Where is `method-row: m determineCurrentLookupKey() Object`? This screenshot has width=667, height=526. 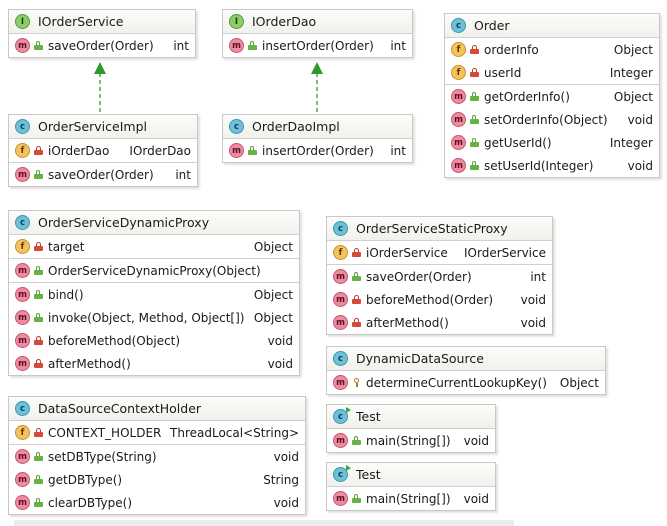
method-row: m determineCurrentLookupKey() Object is located at coordinates (466, 382).